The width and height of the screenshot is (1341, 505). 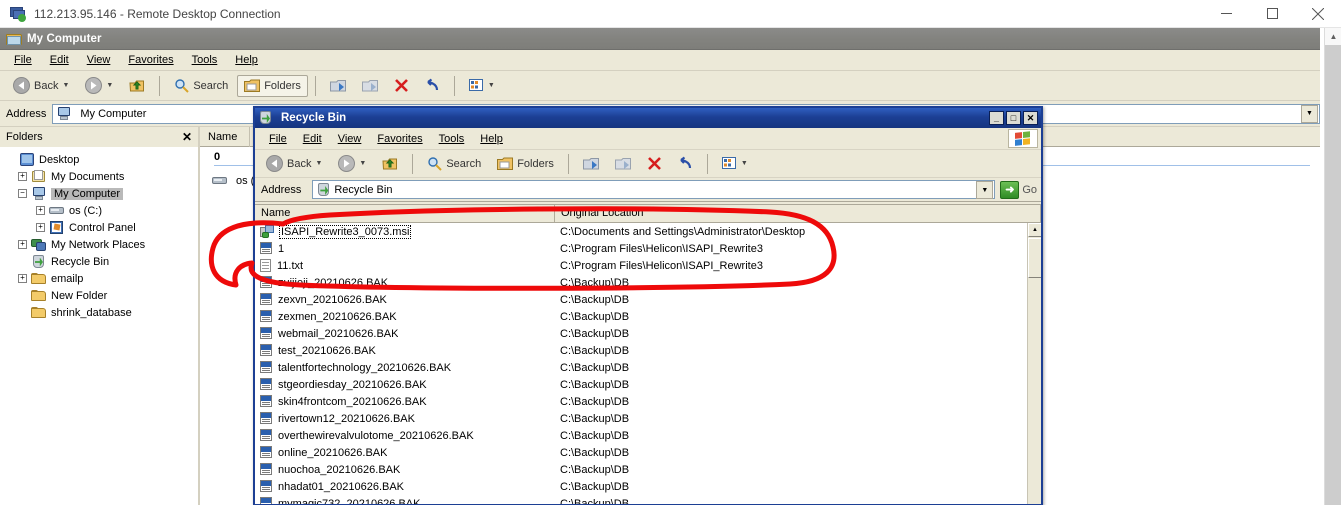 I want to click on column-original-location: Original Location, so click(x=798, y=213).